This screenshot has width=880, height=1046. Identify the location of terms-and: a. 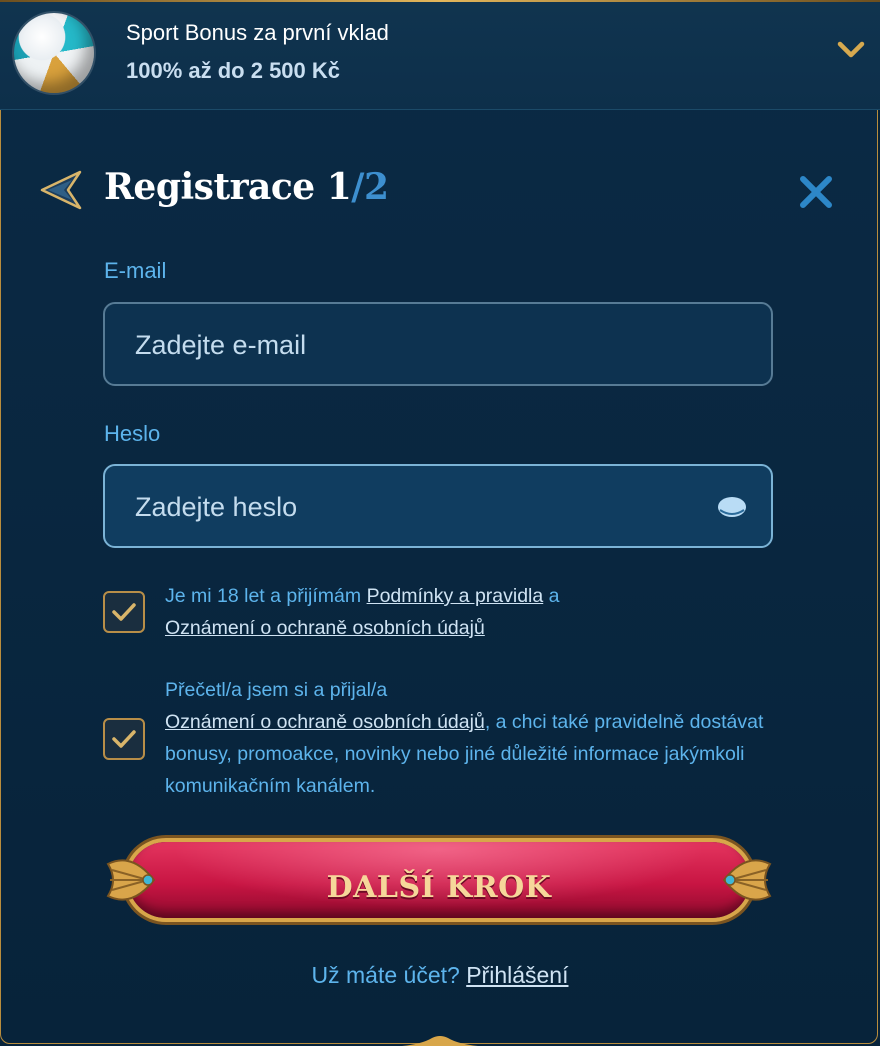
(551, 596).